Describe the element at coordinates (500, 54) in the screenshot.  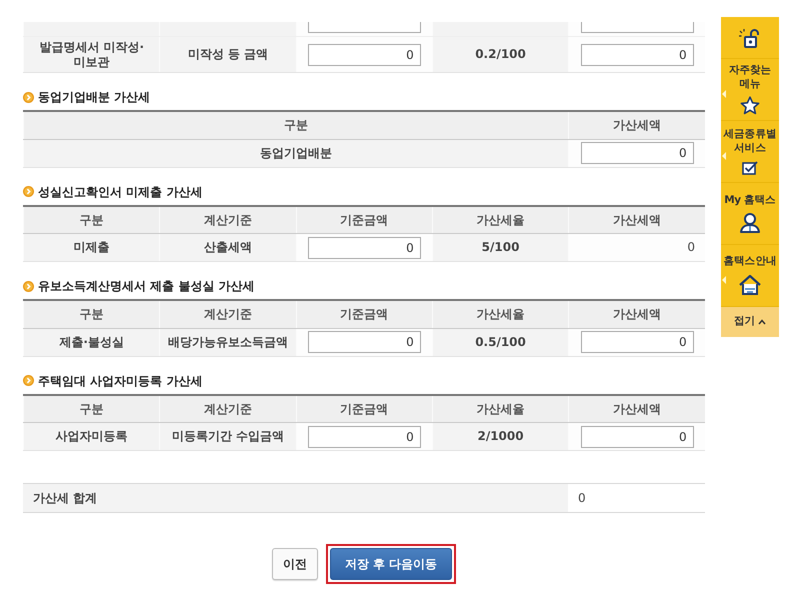
I see `table-cell: 0.2/100` at that location.